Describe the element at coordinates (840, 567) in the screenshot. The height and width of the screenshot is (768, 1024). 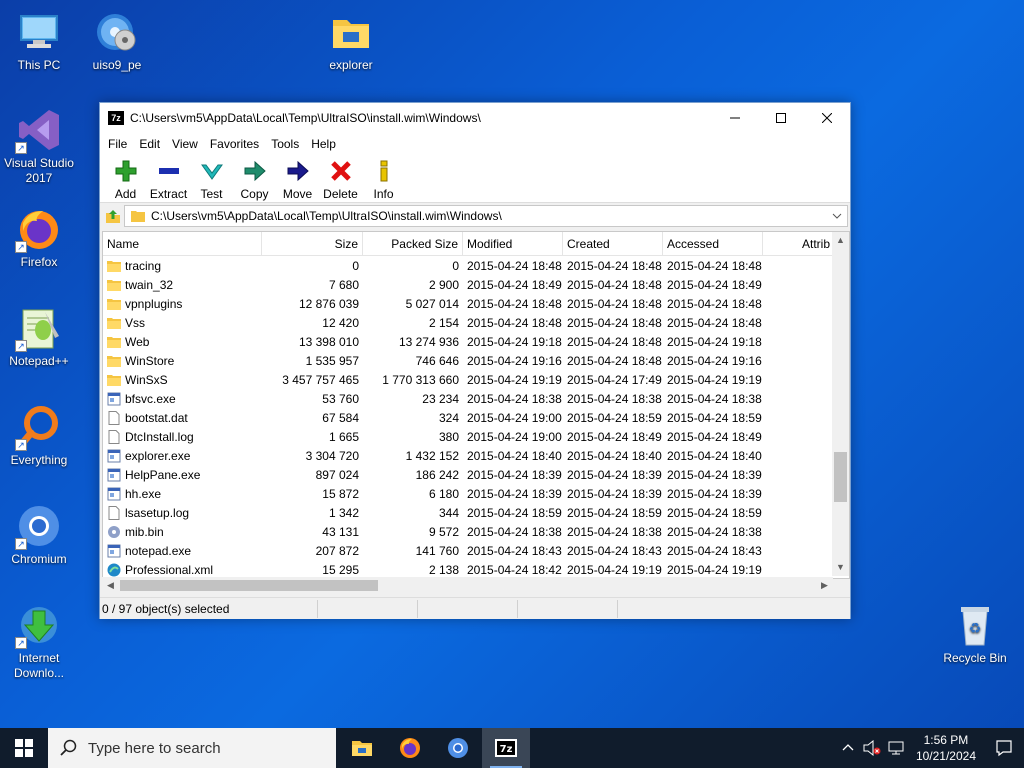
I see `scroll-down-arrow: ▼` at that location.